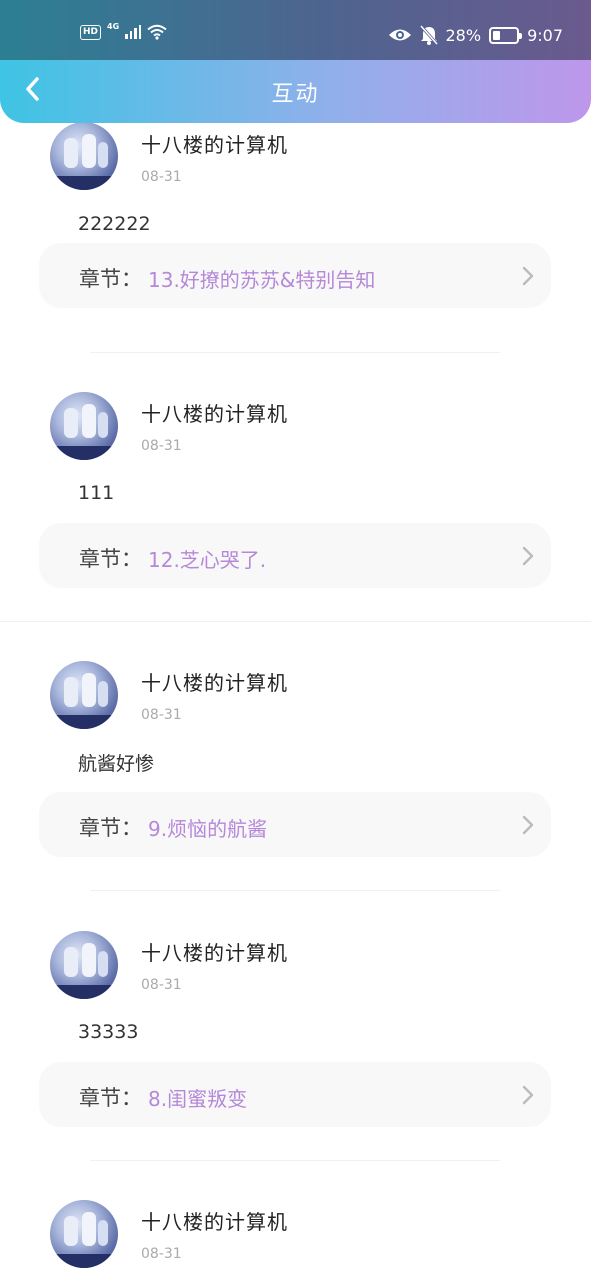 The width and height of the screenshot is (591, 1280). Describe the element at coordinates (295, 30) in the screenshot. I see `status-bar: HD 4G 28% 9:07` at that location.